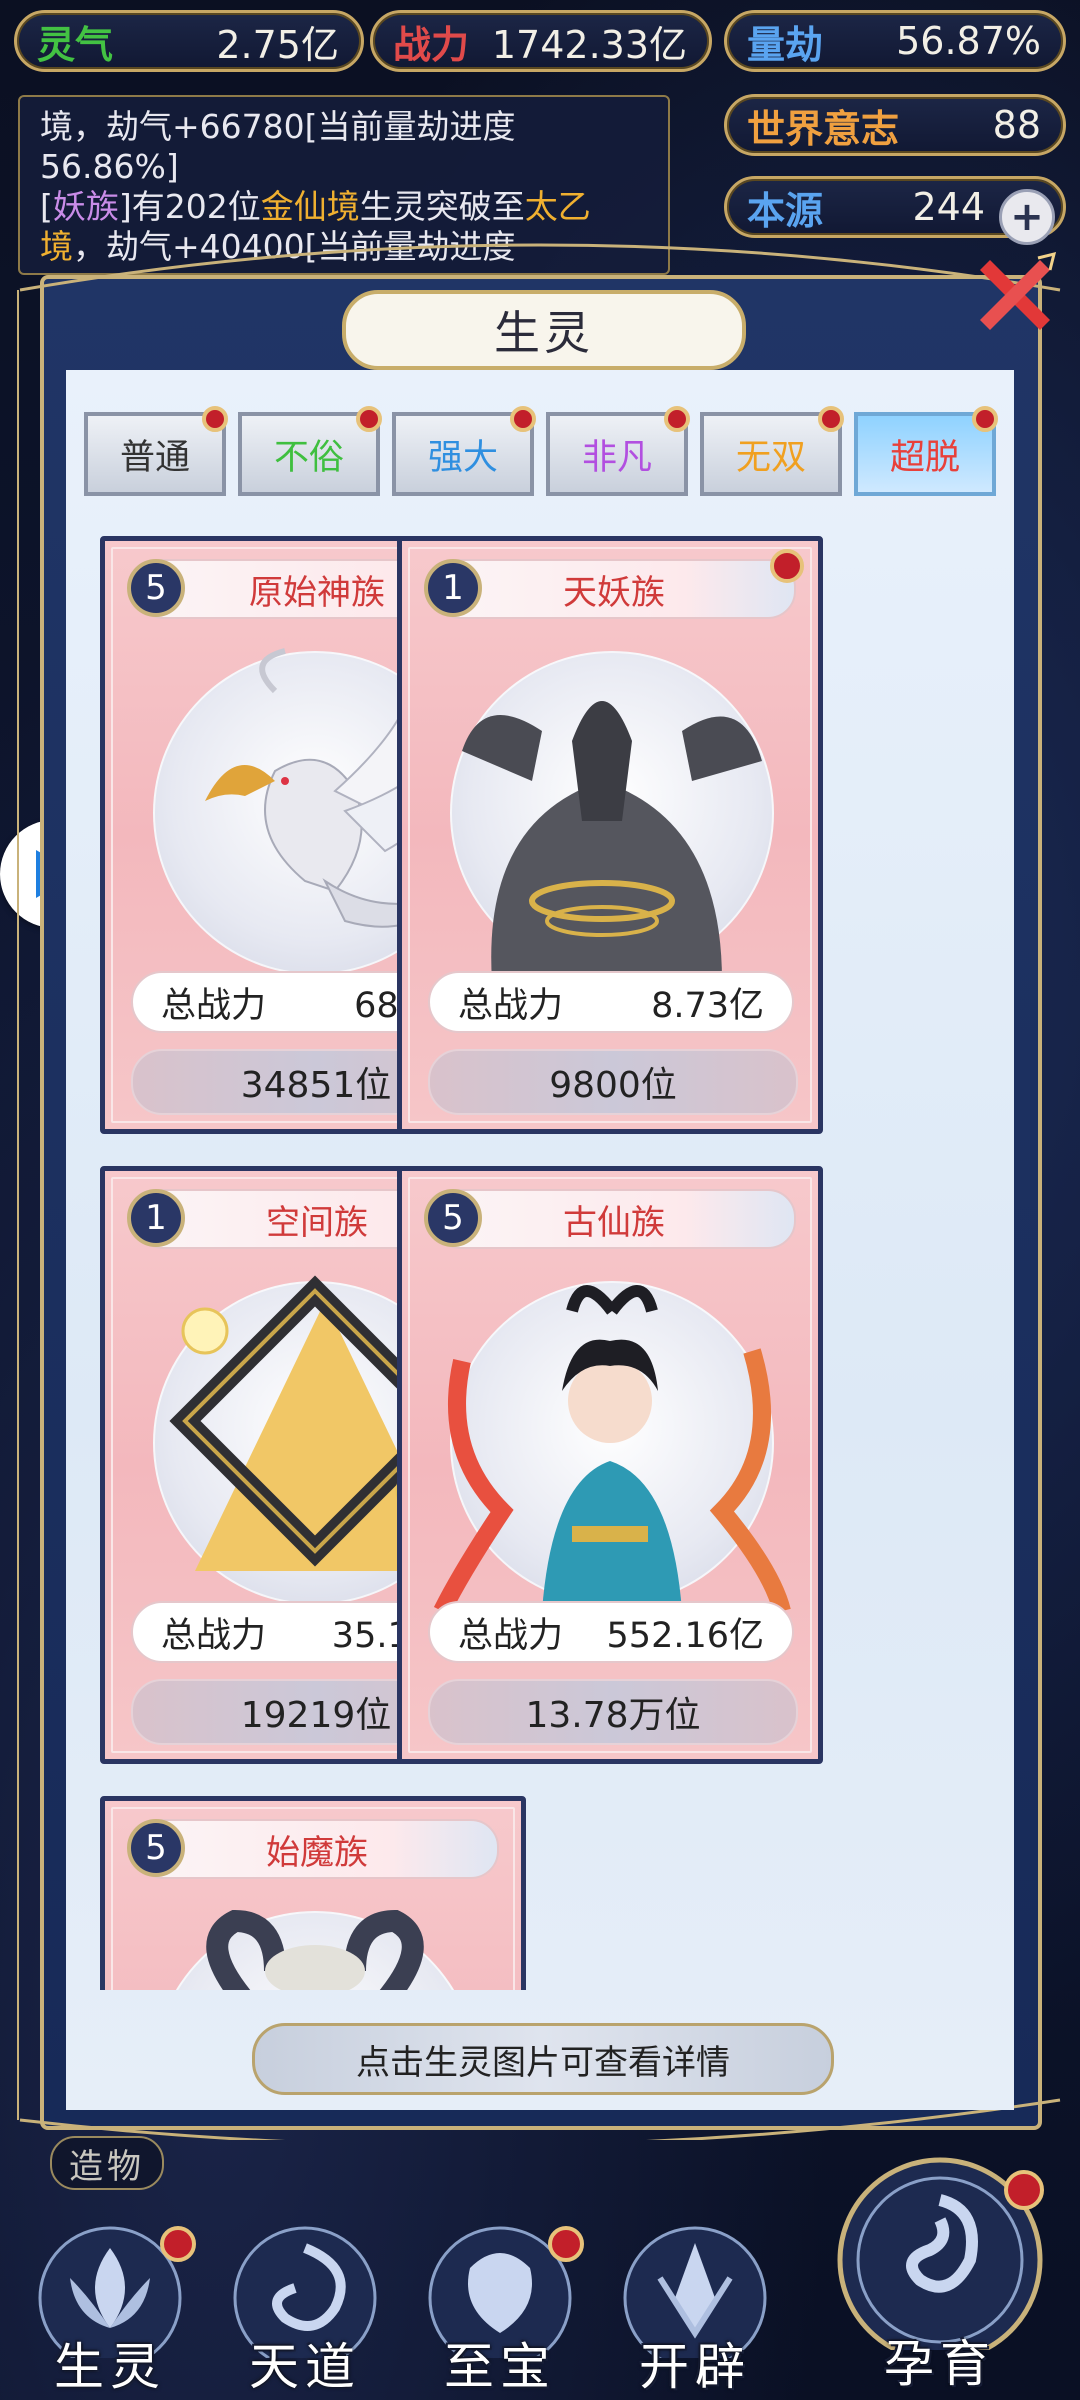 The image size is (1080, 2400). I want to click on close-icon, so click(1018, 290).